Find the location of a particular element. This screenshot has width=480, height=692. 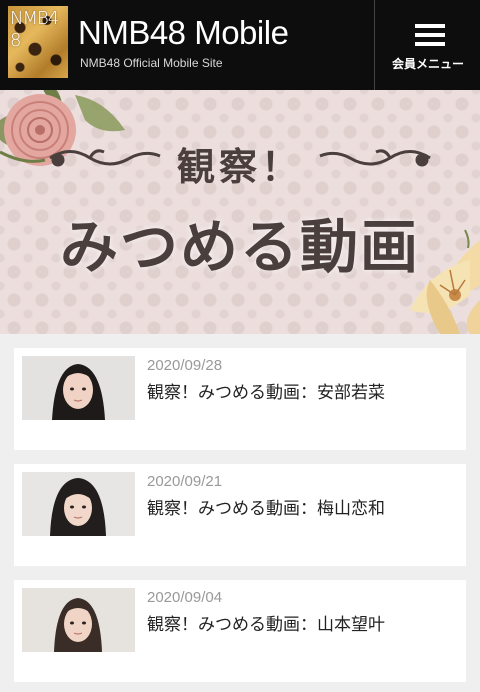

site-logo: NMB48 is located at coordinates (38, 42).